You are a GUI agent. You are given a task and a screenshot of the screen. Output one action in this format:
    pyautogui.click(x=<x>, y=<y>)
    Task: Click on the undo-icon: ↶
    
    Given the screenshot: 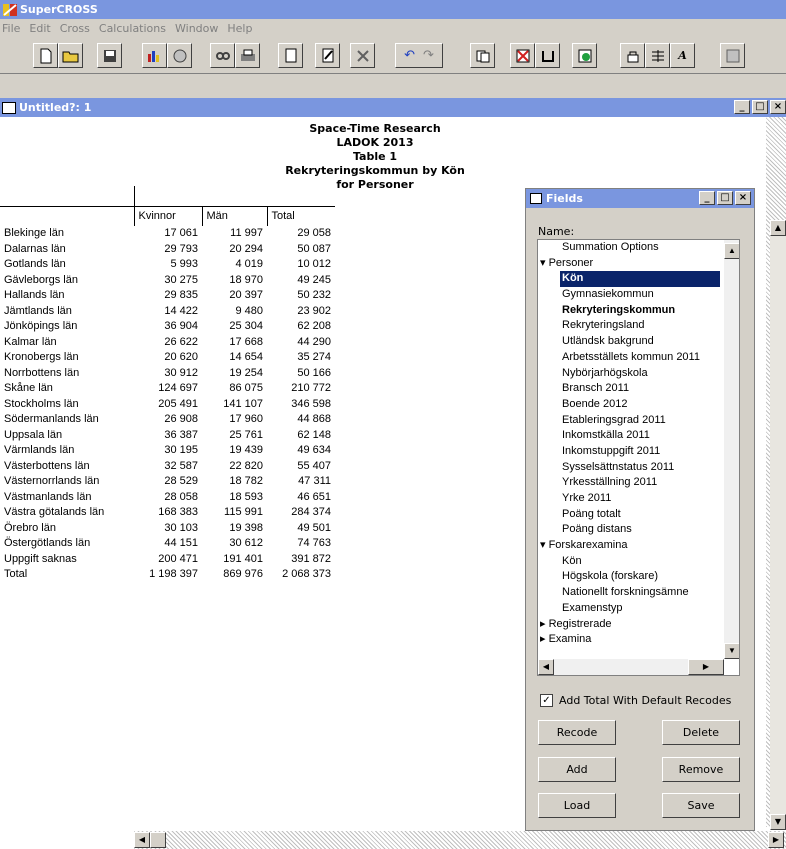 What is the action you would take?
    pyautogui.click(x=409, y=55)
    